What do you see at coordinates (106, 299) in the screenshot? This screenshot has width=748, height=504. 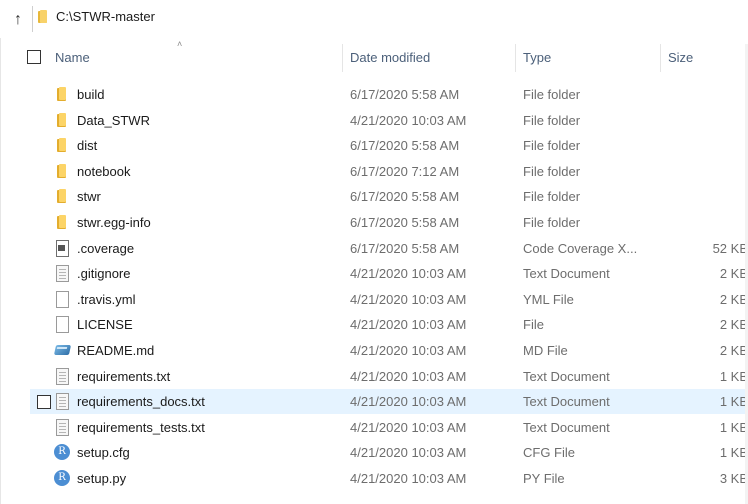 I see `file-name: .travis.yml` at bounding box center [106, 299].